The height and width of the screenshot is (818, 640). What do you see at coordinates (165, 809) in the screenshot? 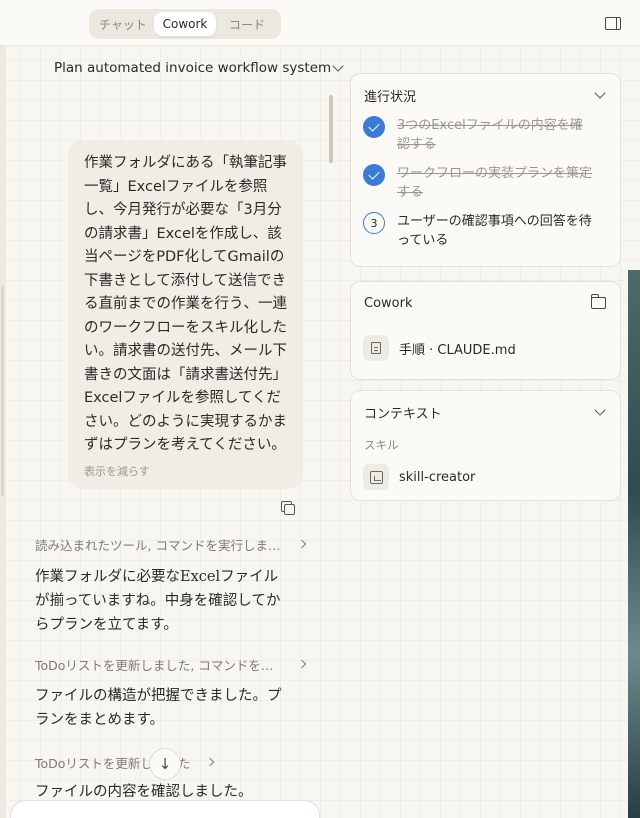
I see `message-input` at bounding box center [165, 809].